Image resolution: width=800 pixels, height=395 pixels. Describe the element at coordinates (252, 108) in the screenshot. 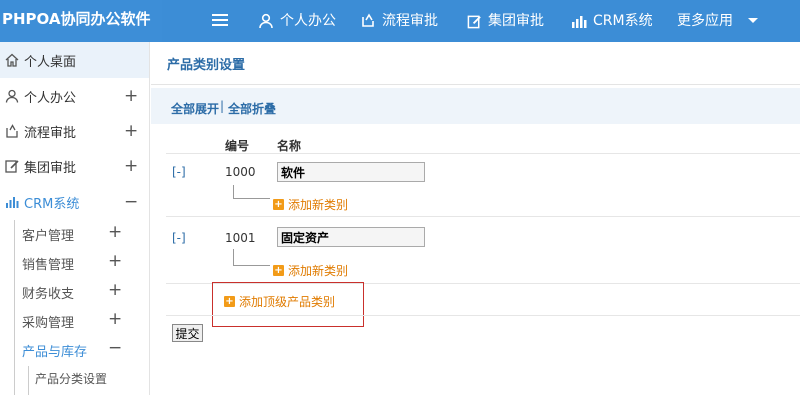

I see `collapse-all-link: 全部折叠` at that location.